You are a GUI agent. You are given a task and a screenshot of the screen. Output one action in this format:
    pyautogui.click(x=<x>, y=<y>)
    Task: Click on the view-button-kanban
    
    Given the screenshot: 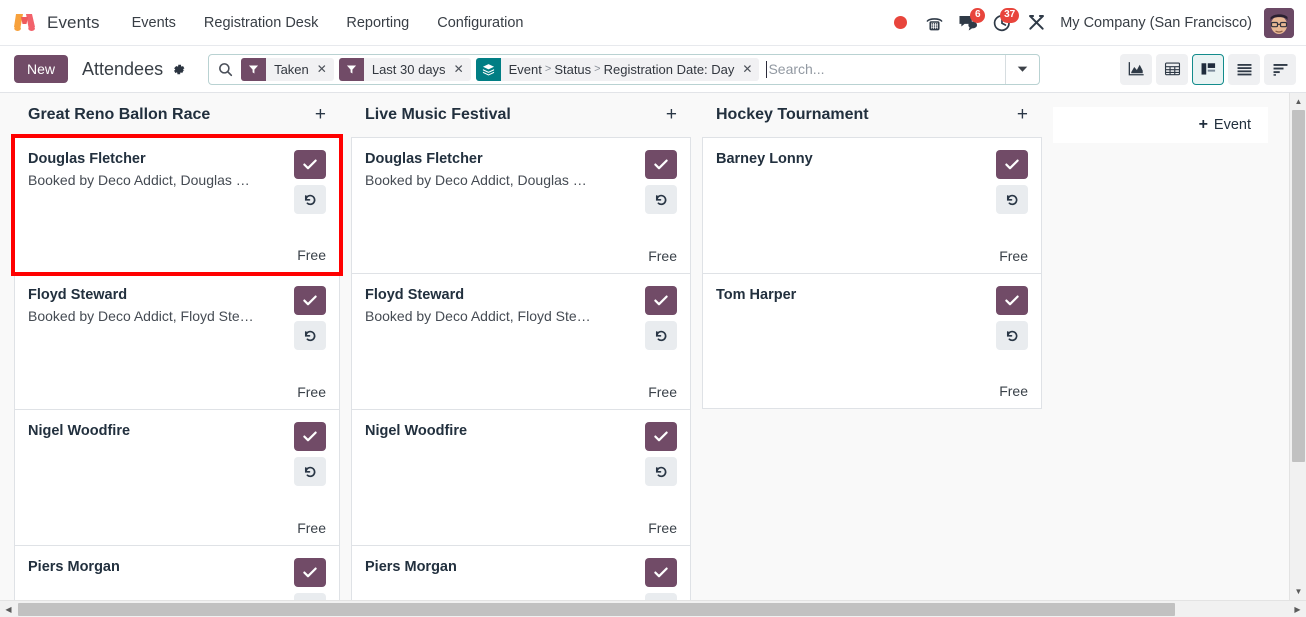 What is the action you would take?
    pyautogui.click(x=1208, y=69)
    